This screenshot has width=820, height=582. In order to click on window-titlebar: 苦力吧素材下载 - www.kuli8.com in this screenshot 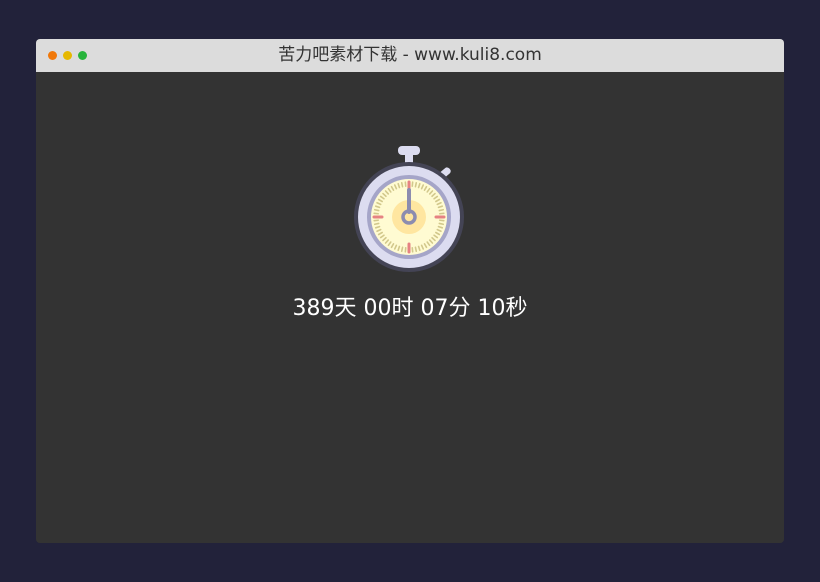, I will do `click(410, 55)`.